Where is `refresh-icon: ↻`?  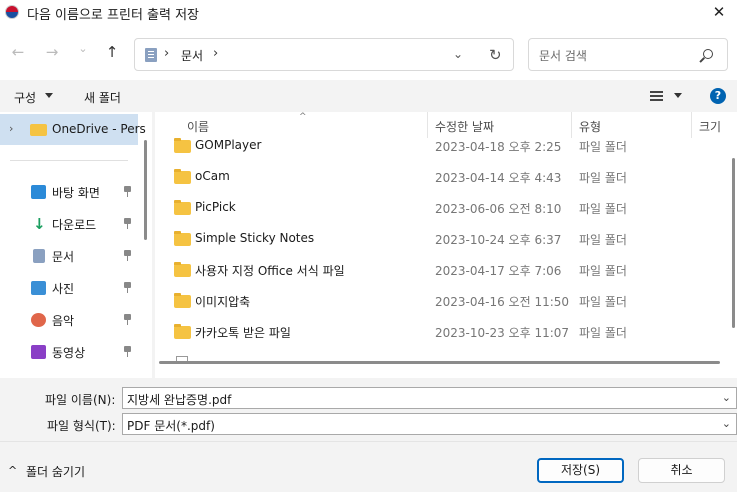 refresh-icon: ↻ is located at coordinates (495, 55).